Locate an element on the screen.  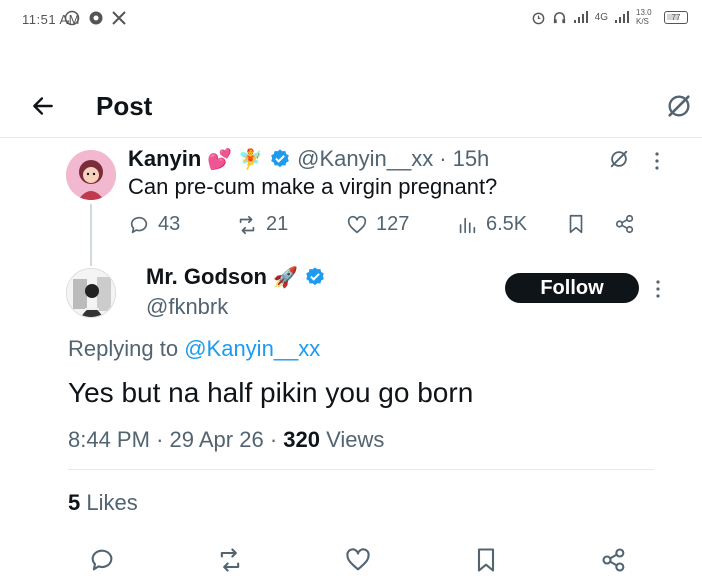
tweet-views-count: 320 is located at coordinates (301, 439).